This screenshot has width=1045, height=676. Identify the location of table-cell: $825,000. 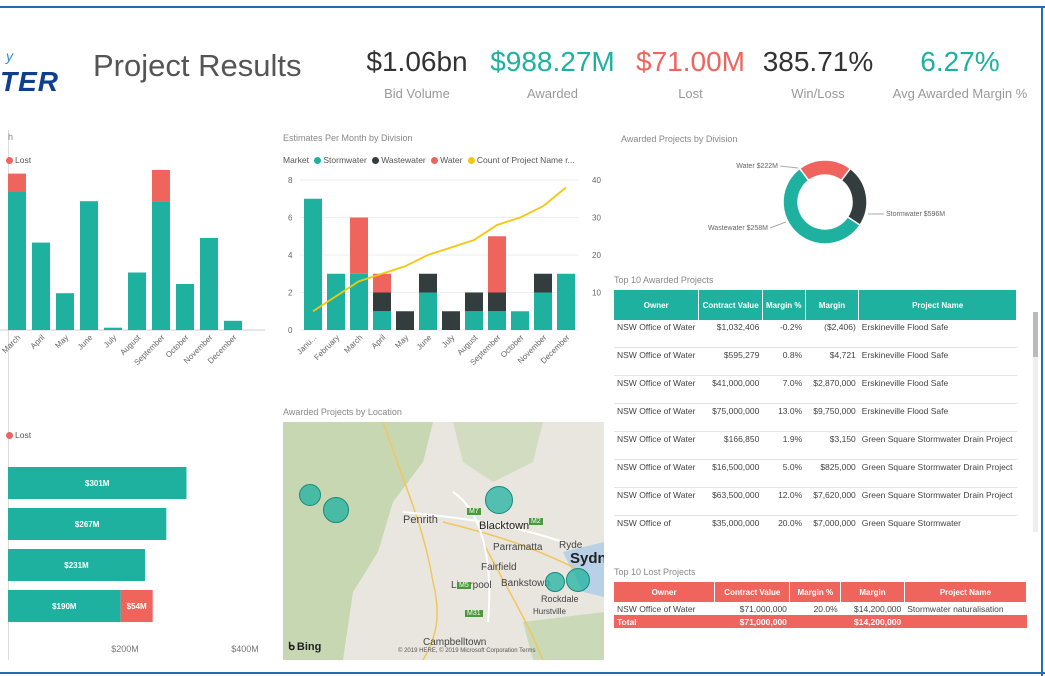
(832, 473).